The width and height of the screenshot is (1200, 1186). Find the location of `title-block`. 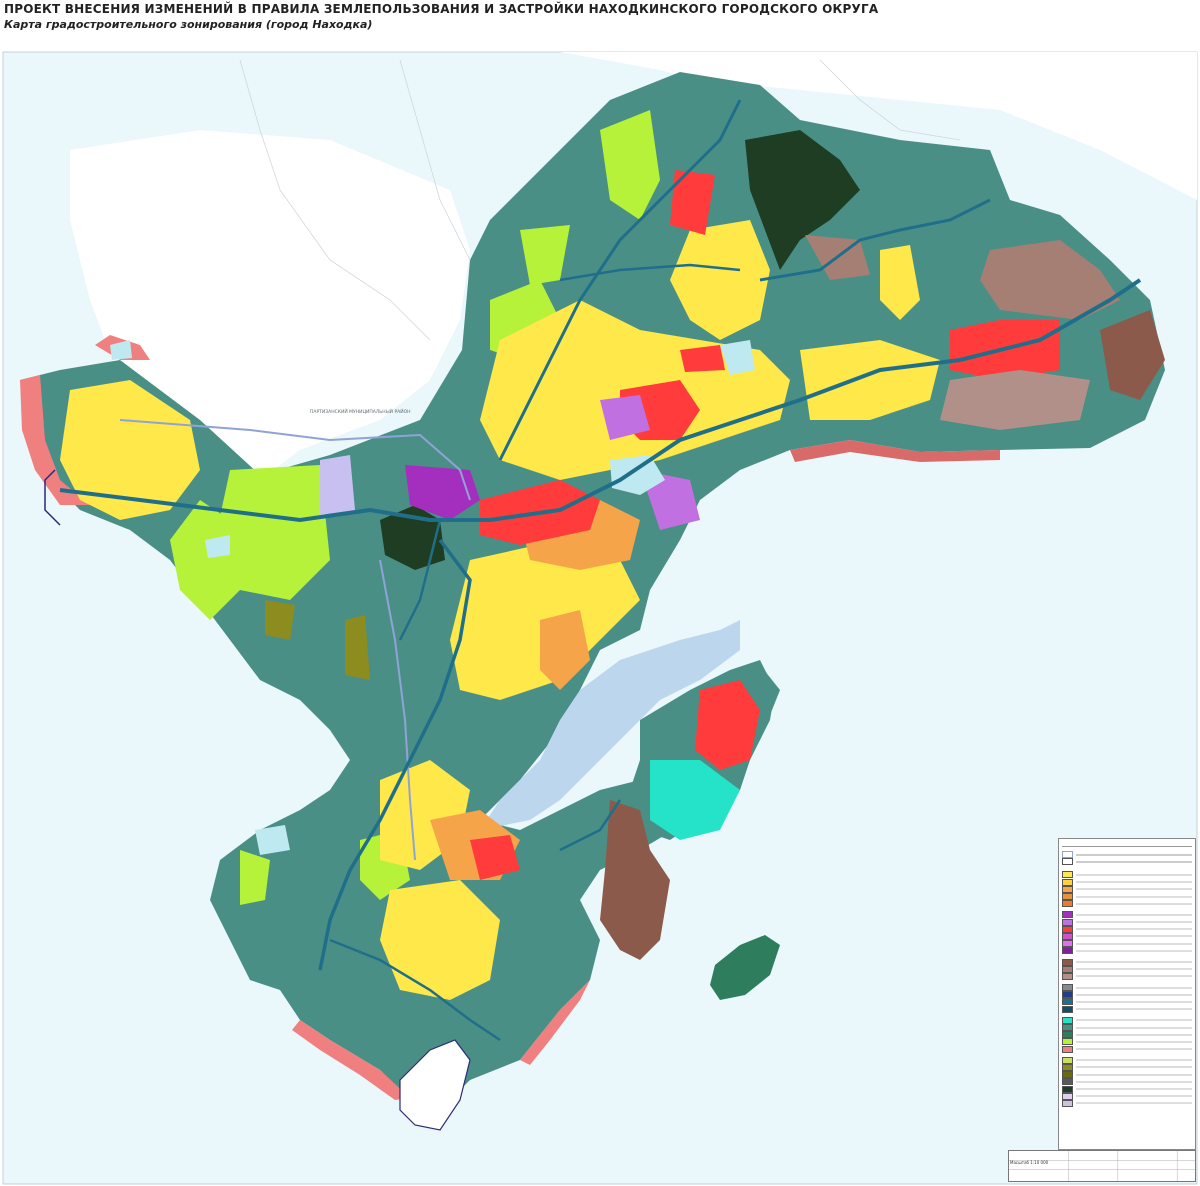

title-block is located at coordinates (1102, 1166).